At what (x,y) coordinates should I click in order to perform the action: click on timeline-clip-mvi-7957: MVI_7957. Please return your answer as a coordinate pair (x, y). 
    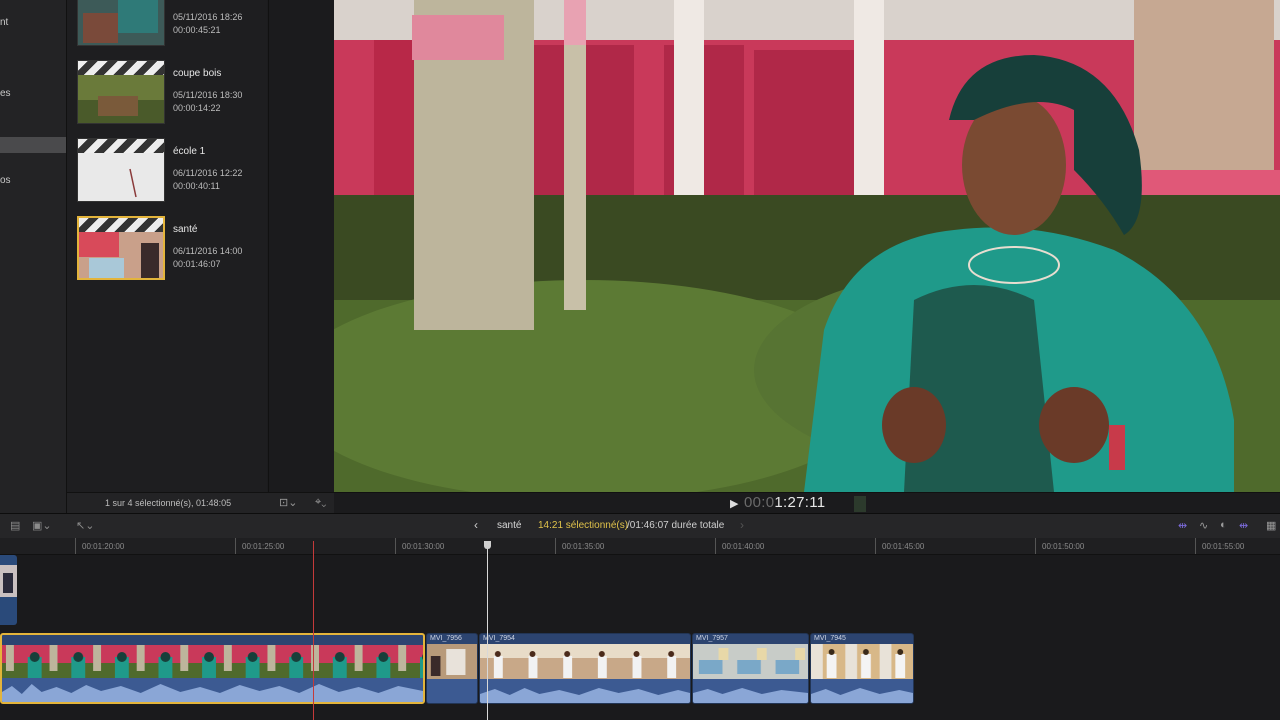
    Looking at the image, I should click on (750, 668).